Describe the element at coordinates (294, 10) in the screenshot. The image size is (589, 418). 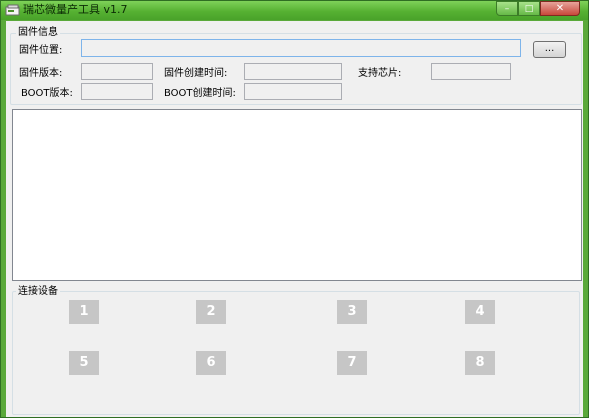
I see `title-bar: 瑞芯微量产工具 v1.7 – □ ✕` at that location.